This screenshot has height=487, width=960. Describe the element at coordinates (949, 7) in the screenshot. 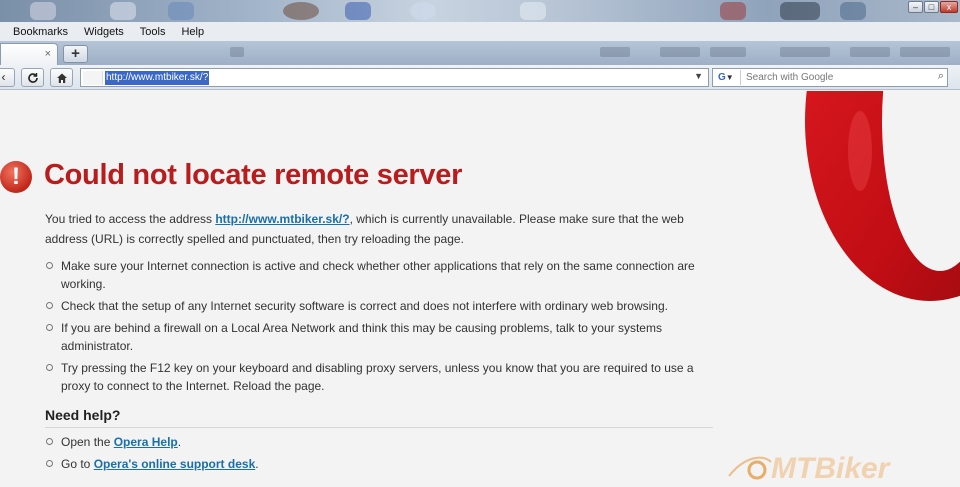

I see `close-window-button: x` at that location.